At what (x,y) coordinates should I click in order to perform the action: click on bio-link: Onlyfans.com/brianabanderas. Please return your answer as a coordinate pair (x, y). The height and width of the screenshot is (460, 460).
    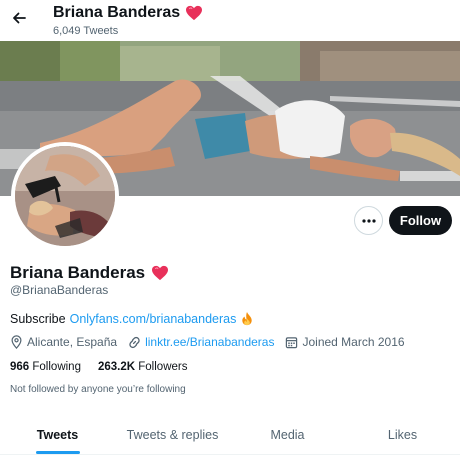
    Looking at the image, I should click on (153, 319).